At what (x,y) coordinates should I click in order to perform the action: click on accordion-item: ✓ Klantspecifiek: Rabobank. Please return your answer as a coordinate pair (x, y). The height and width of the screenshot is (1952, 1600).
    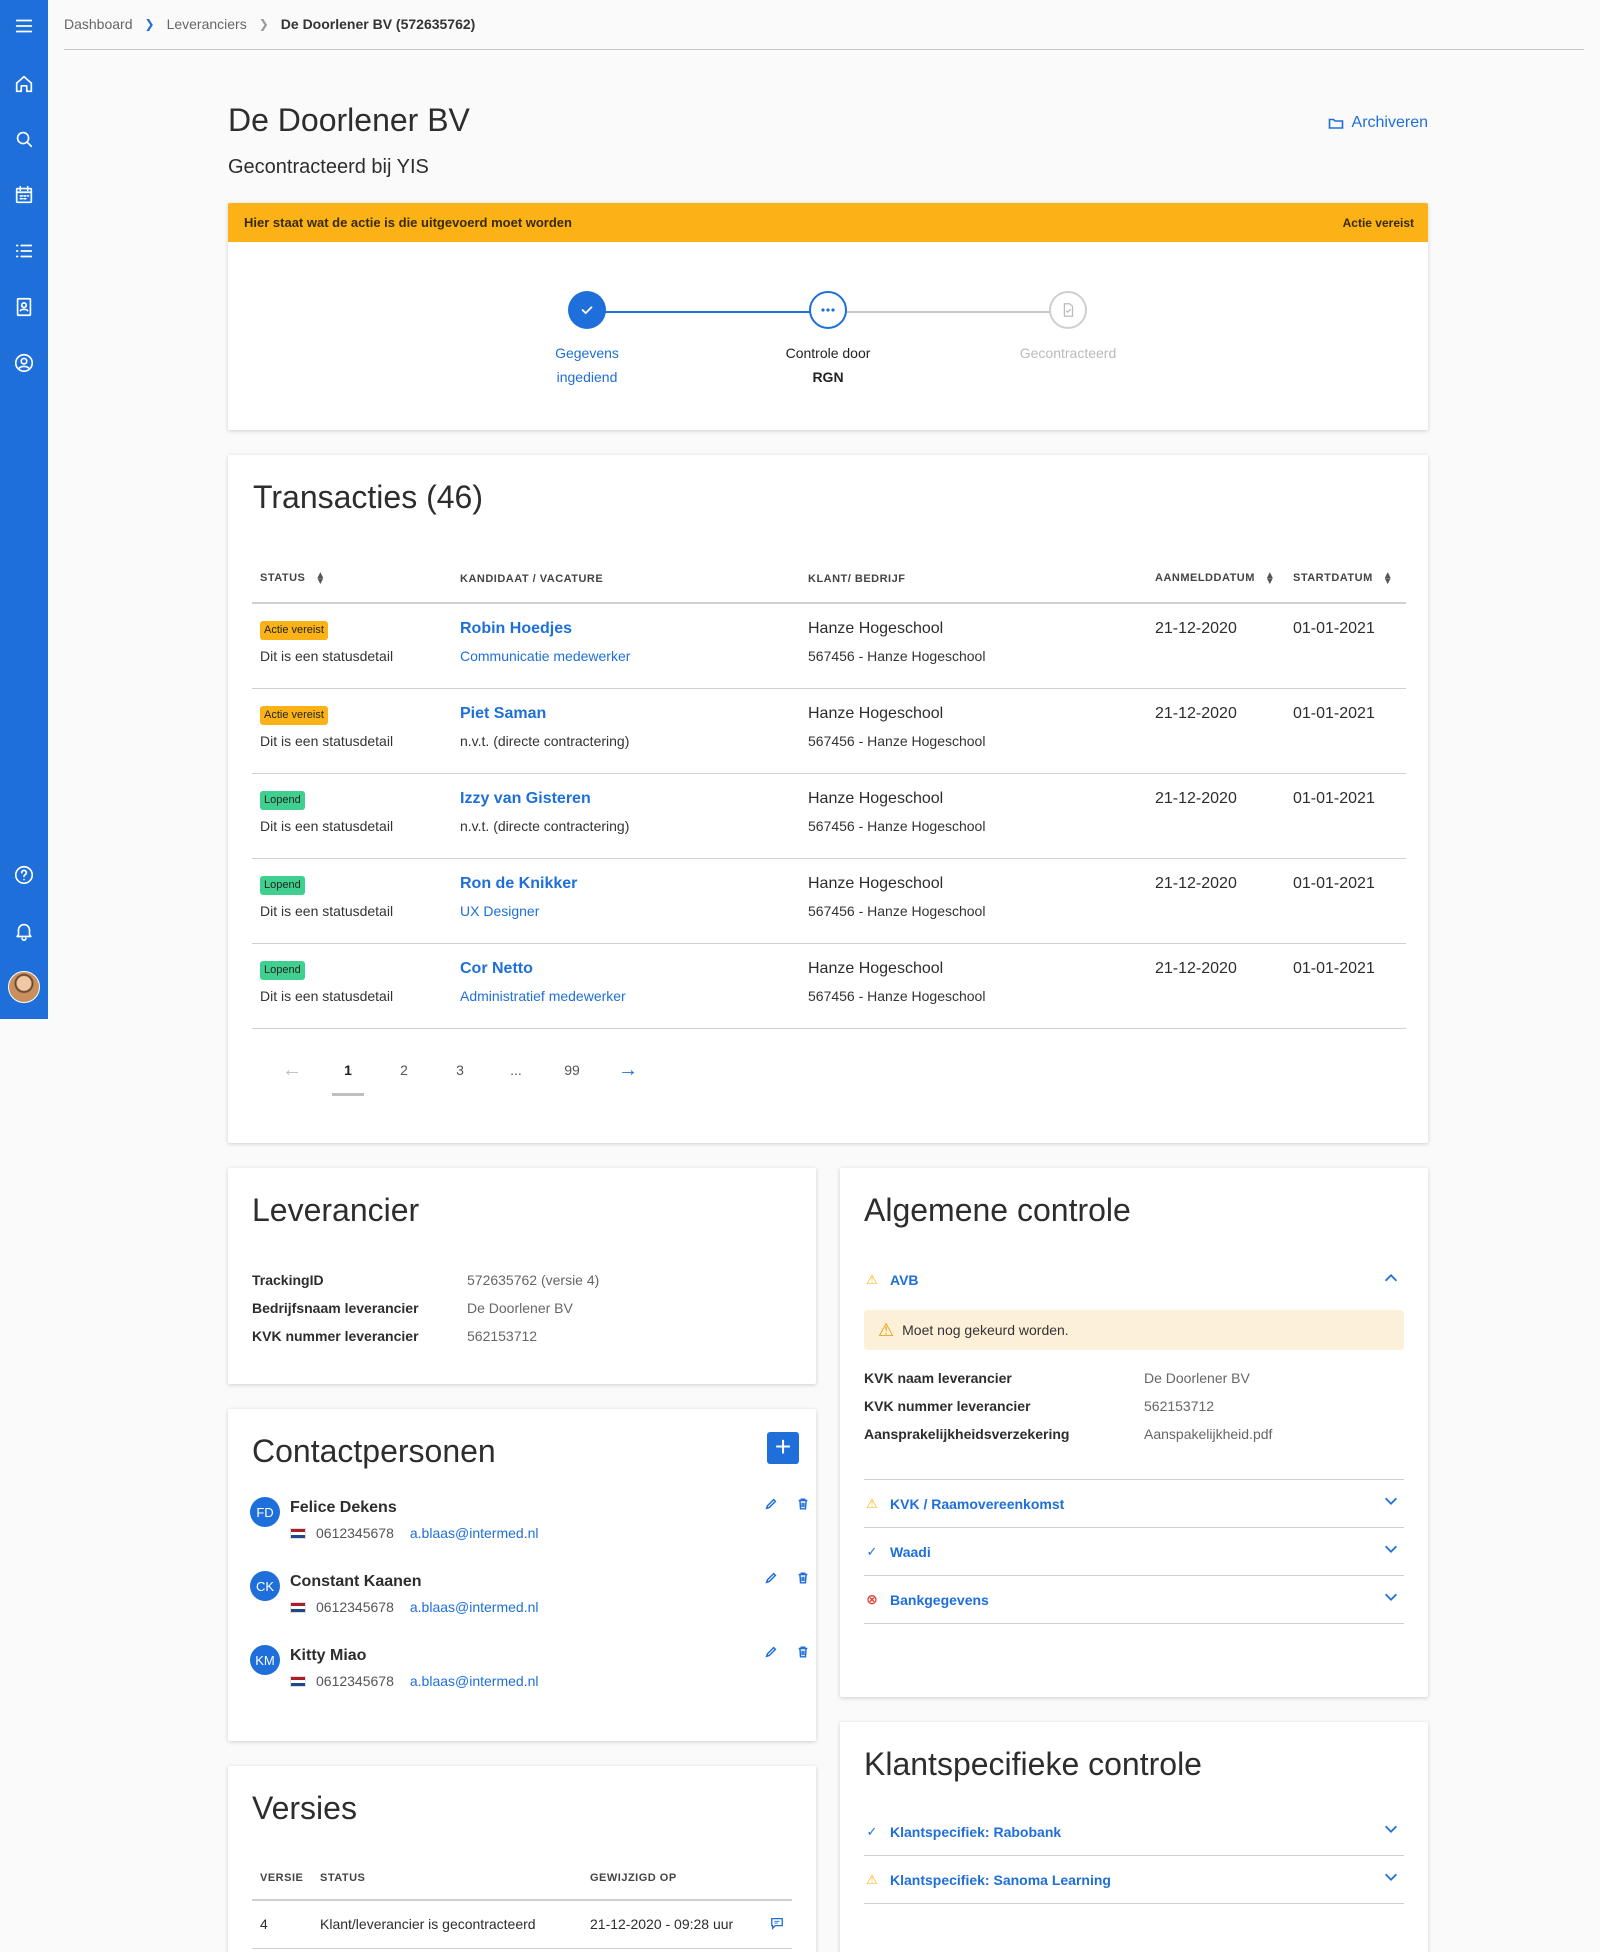
    Looking at the image, I should click on (1134, 1832).